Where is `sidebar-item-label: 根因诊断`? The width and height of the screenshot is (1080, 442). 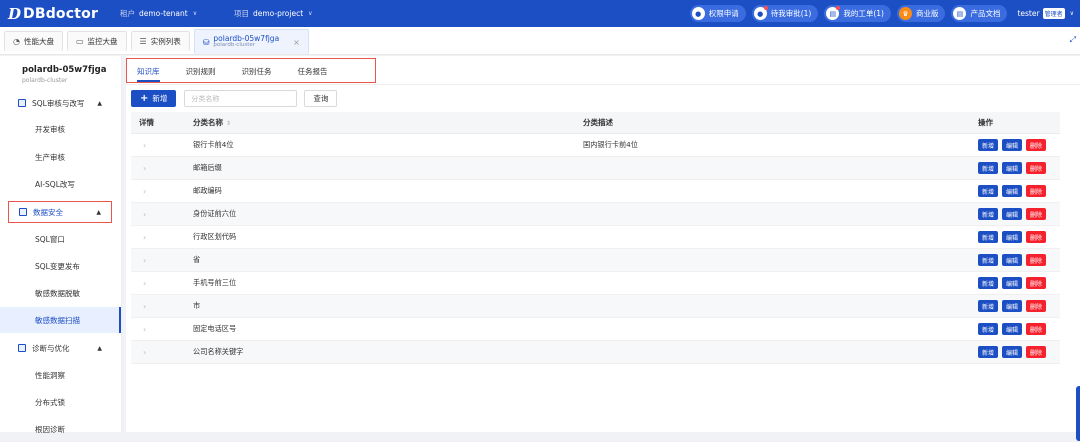 sidebar-item-label: 根因诊断 is located at coordinates (50, 429).